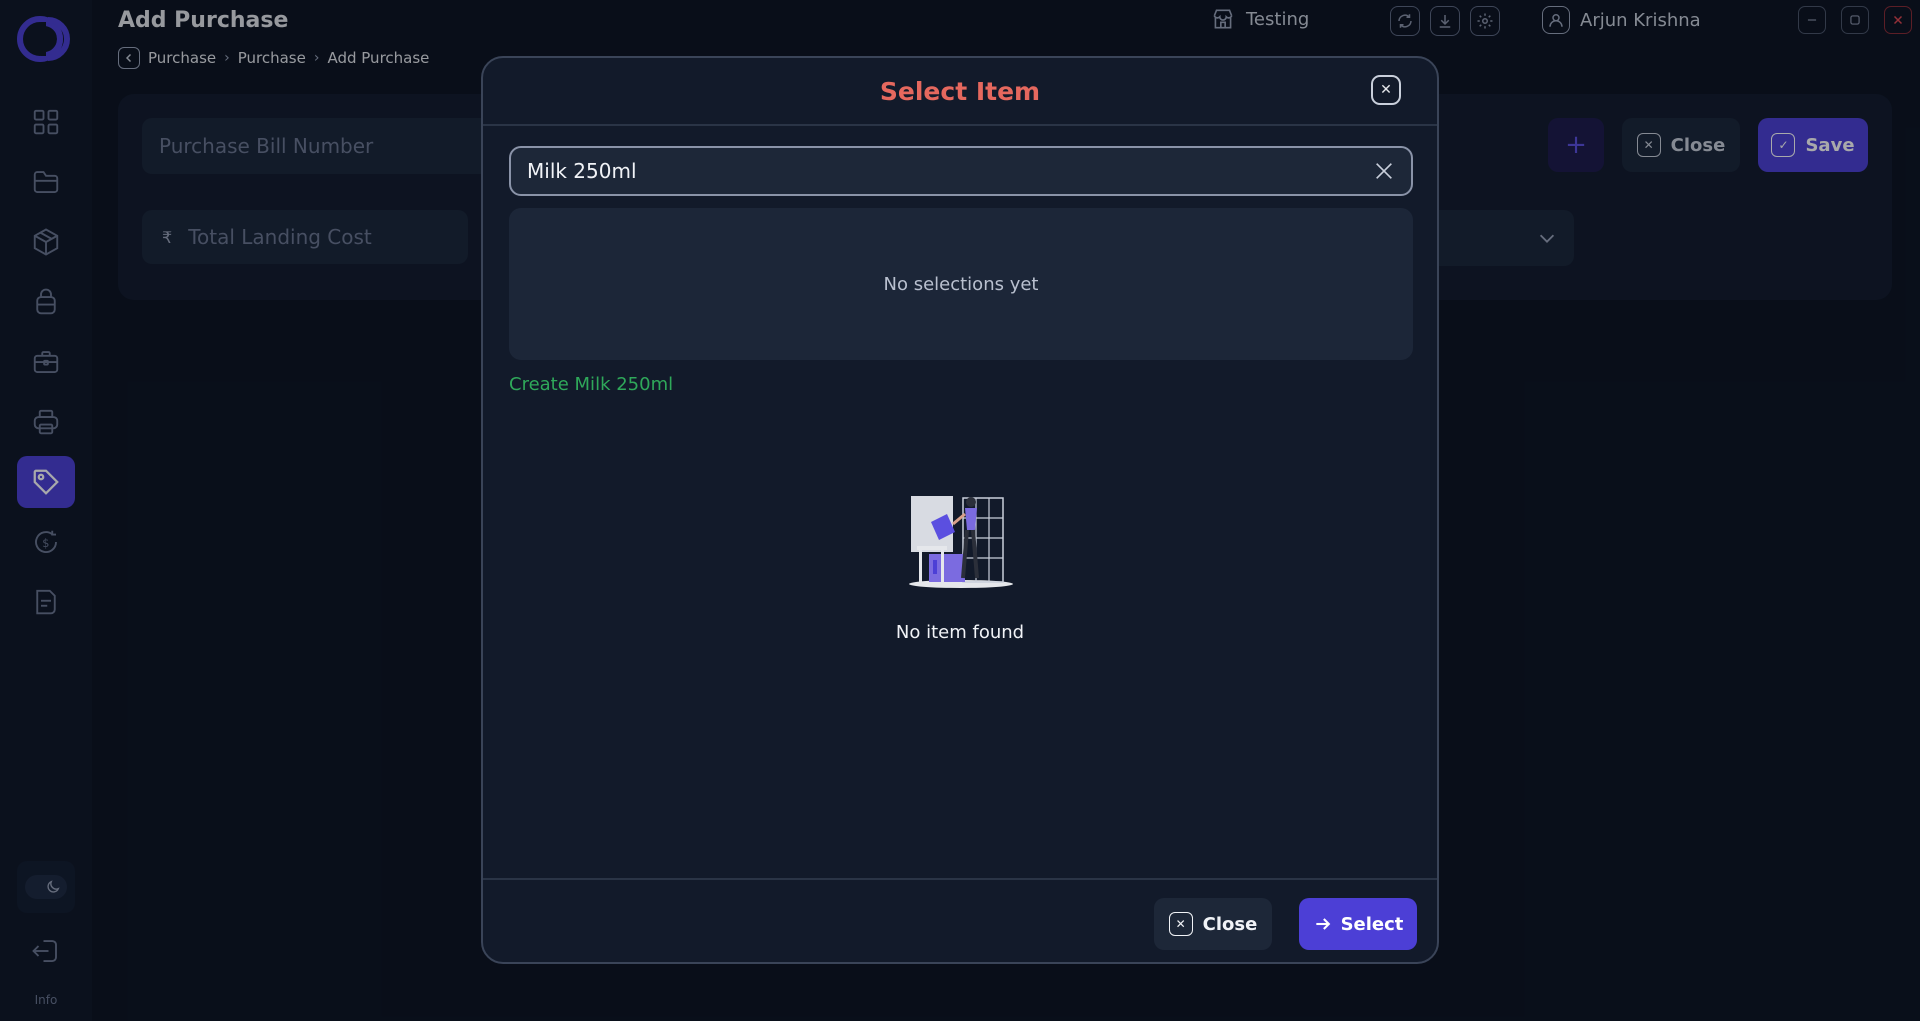 The height and width of the screenshot is (1021, 1920). Describe the element at coordinates (1384, 171) in the screenshot. I see `clear-search-icon` at that location.